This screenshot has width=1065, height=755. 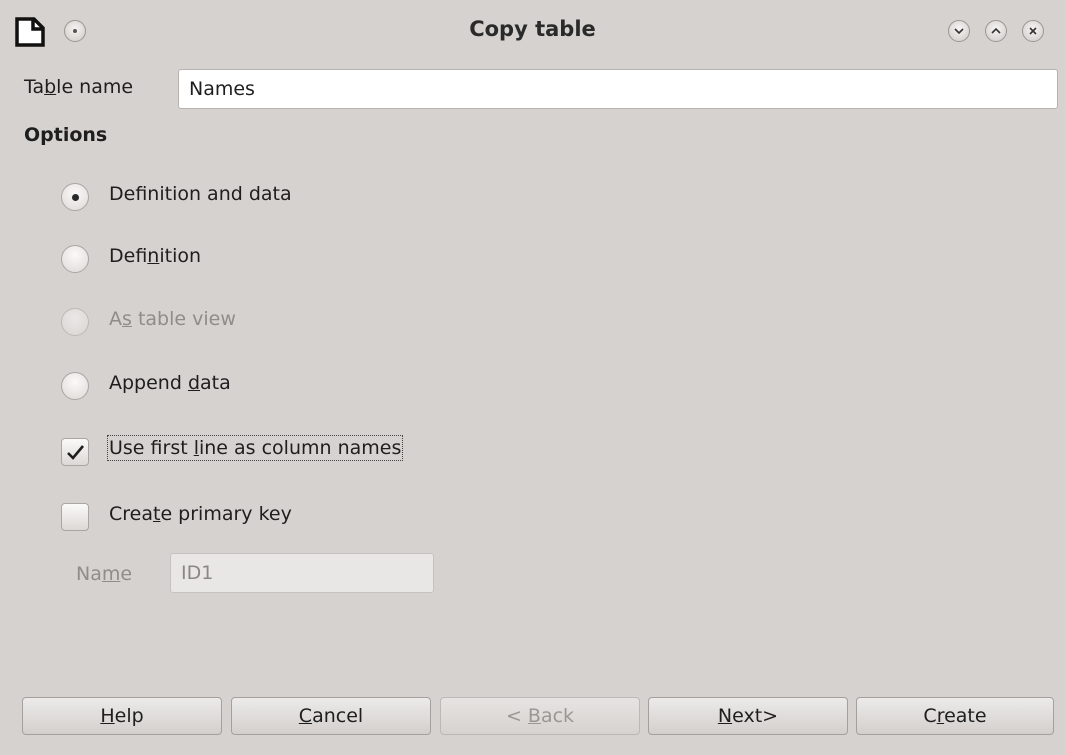 I want to click on minimize-button, so click(x=959, y=31).